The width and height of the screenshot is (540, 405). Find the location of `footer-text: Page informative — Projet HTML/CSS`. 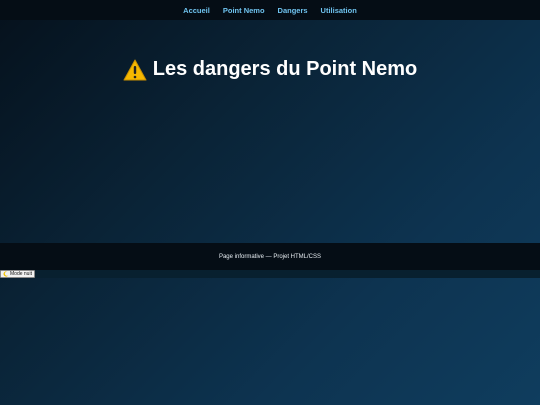

footer-text: Page informative — Projet HTML/CSS is located at coordinates (270, 256).